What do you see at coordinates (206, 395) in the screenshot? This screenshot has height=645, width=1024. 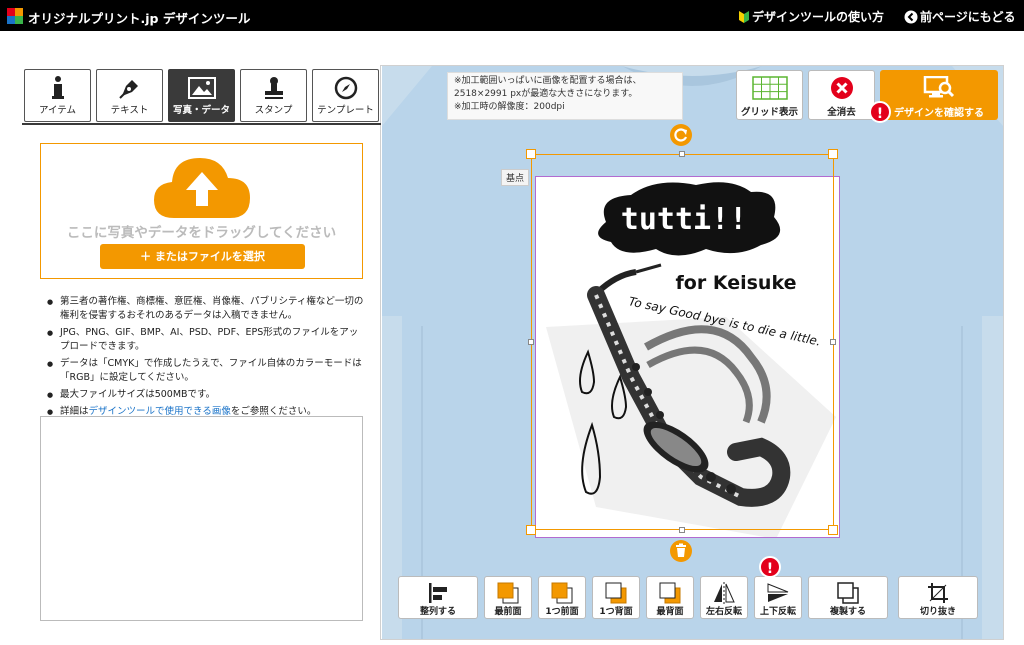 I see `note-item: 最大ファイルサイズは500MBです。` at bounding box center [206, 395].